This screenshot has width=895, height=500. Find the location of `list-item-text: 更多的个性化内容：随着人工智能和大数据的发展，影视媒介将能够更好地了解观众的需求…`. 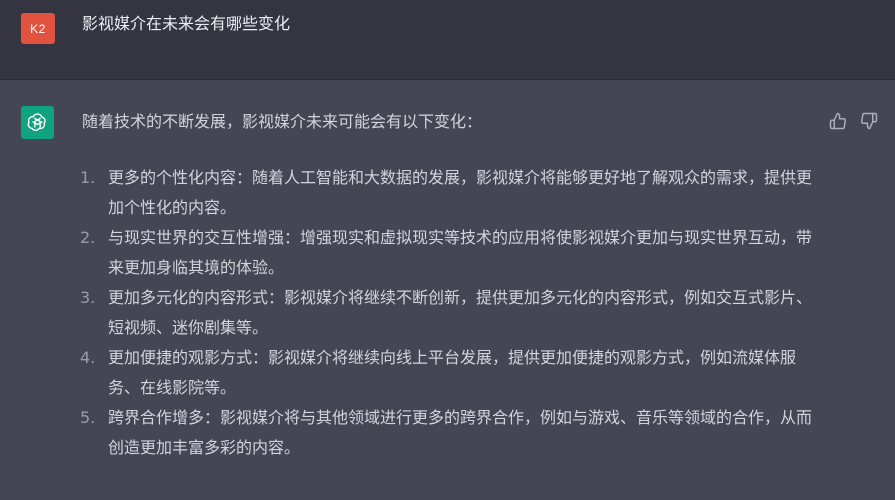

list-item-text: 更多的个性化内容：随着人工智能和大数据的发展，影视媒介将能够更好地了解观众的需求… is located at coordinates (460, 192).